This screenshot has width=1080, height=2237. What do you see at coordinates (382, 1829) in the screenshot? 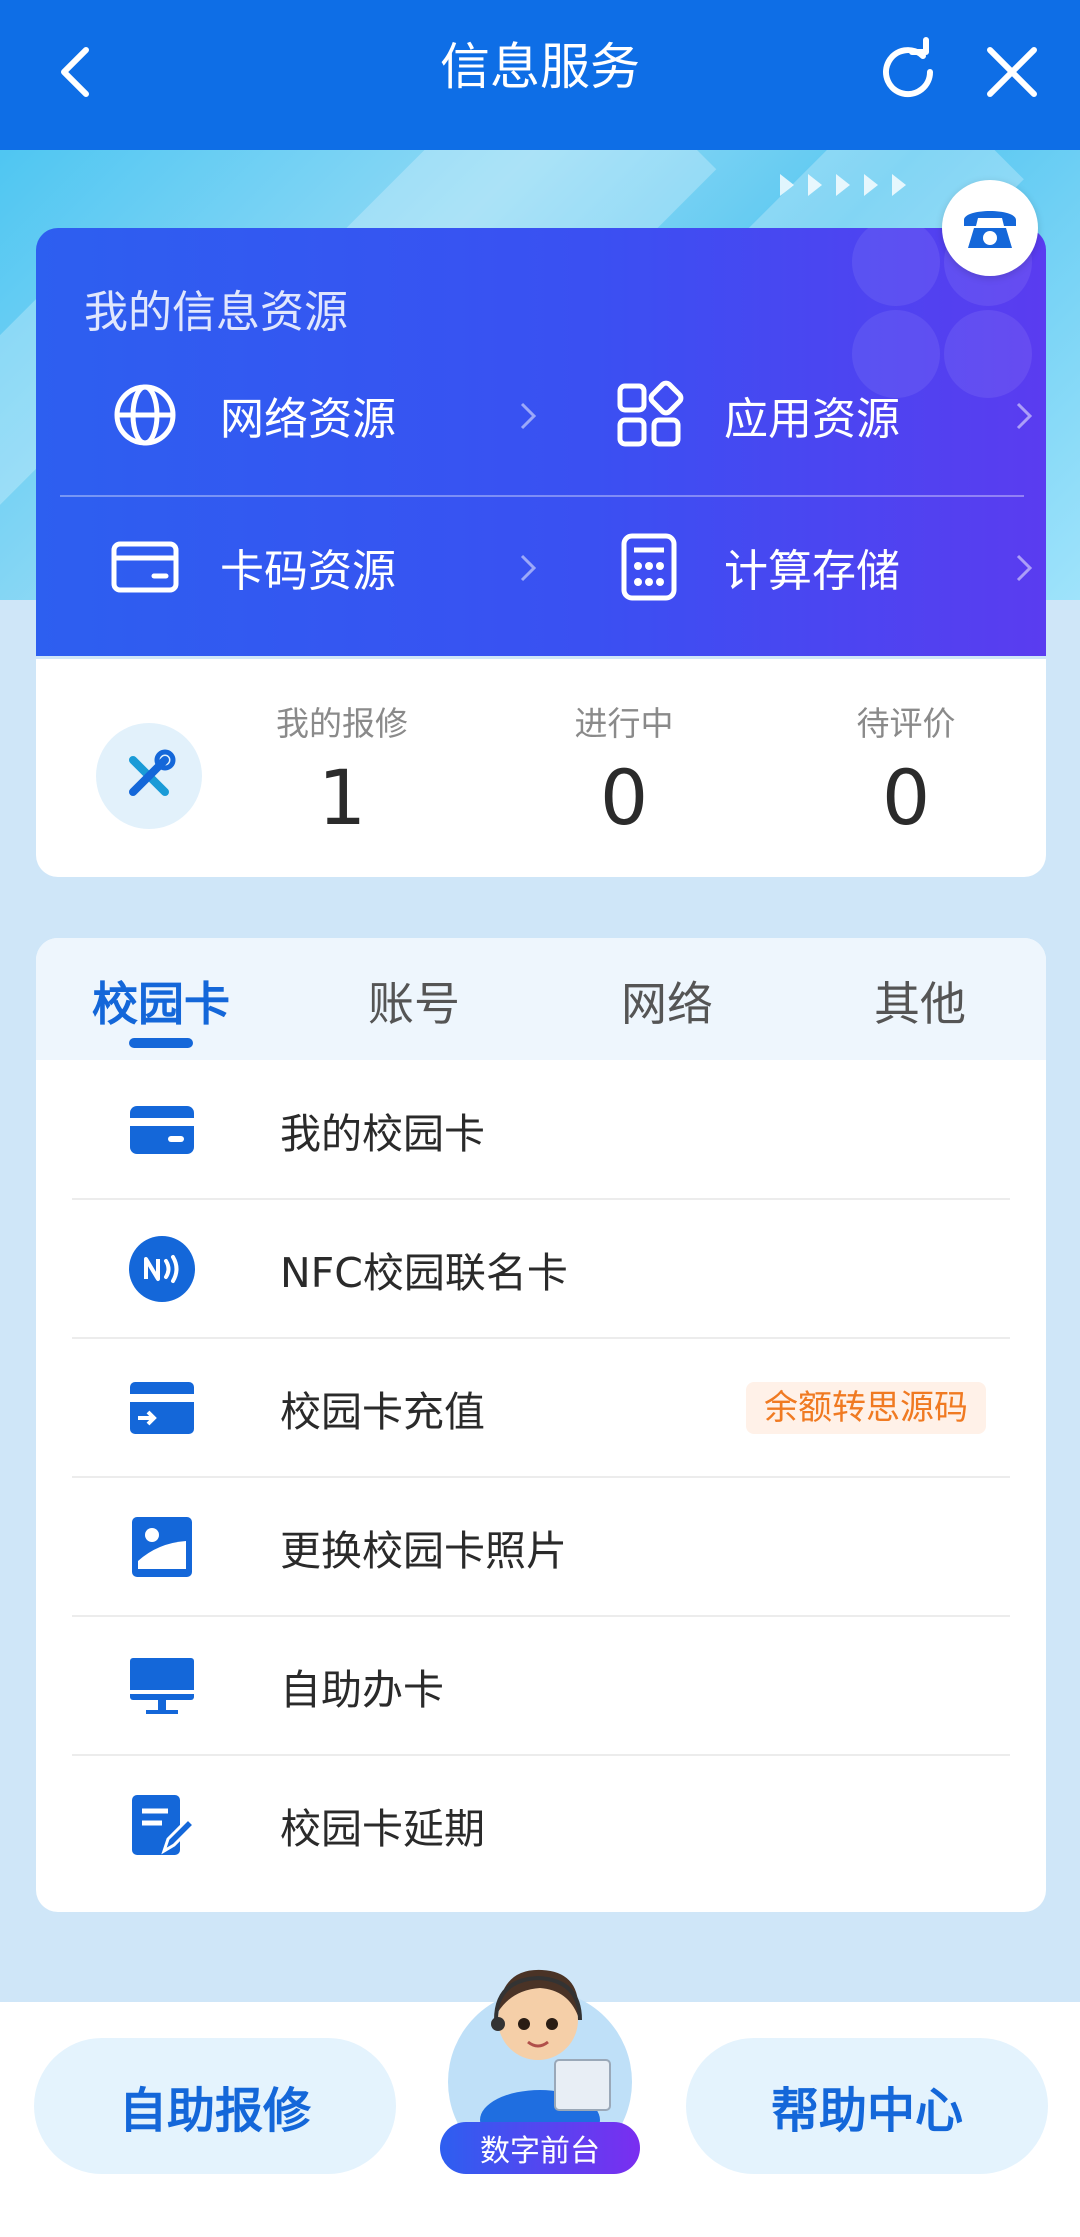
I see `list-item-label: 校园卡延期` at bounding box center [382, 1829].